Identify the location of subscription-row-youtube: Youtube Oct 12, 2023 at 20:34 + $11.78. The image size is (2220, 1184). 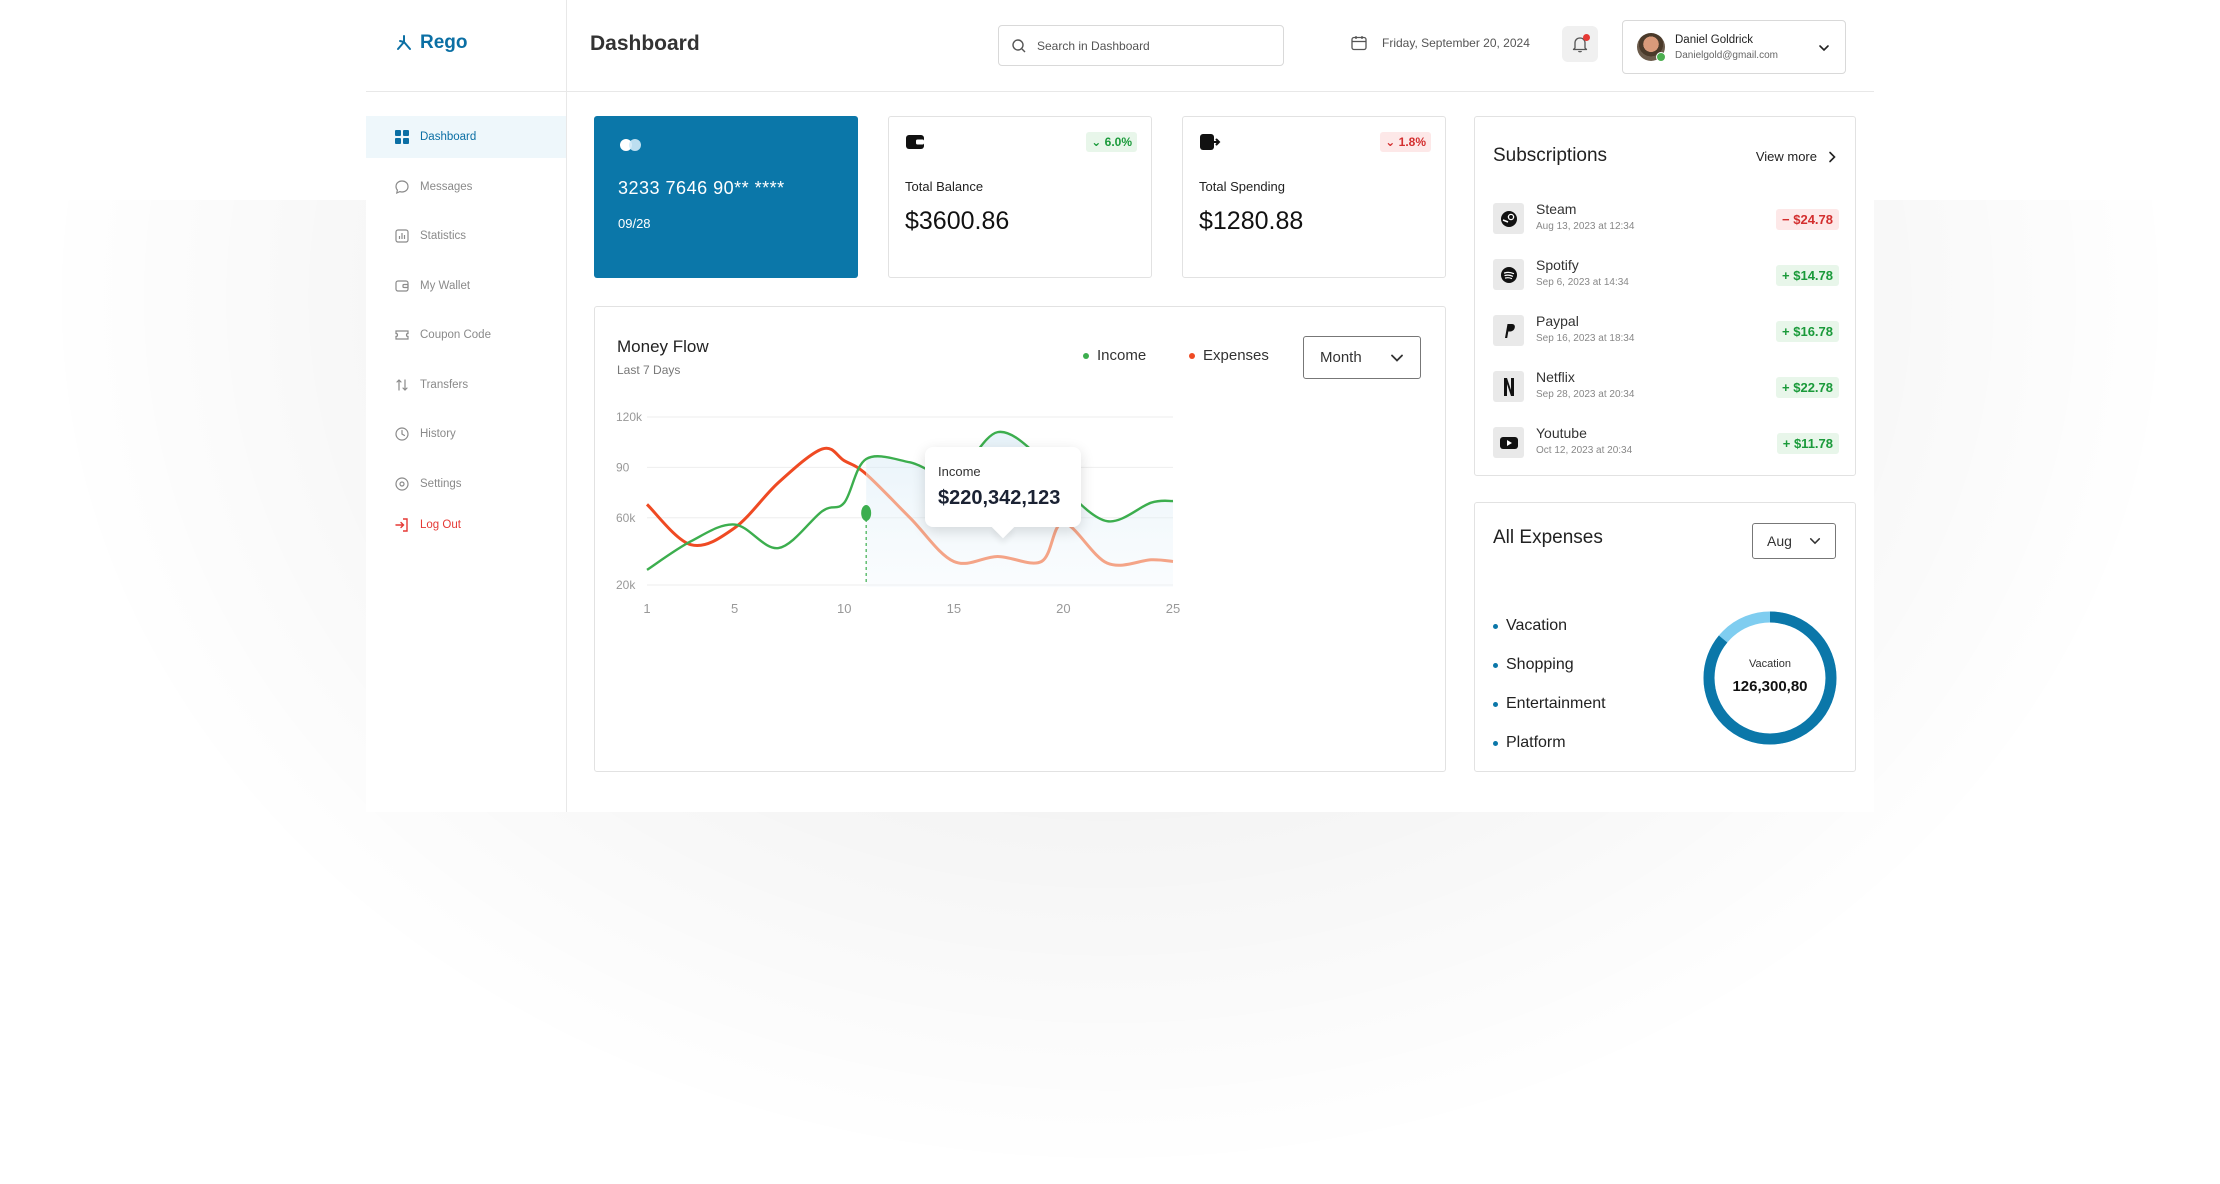
(1666, 443).